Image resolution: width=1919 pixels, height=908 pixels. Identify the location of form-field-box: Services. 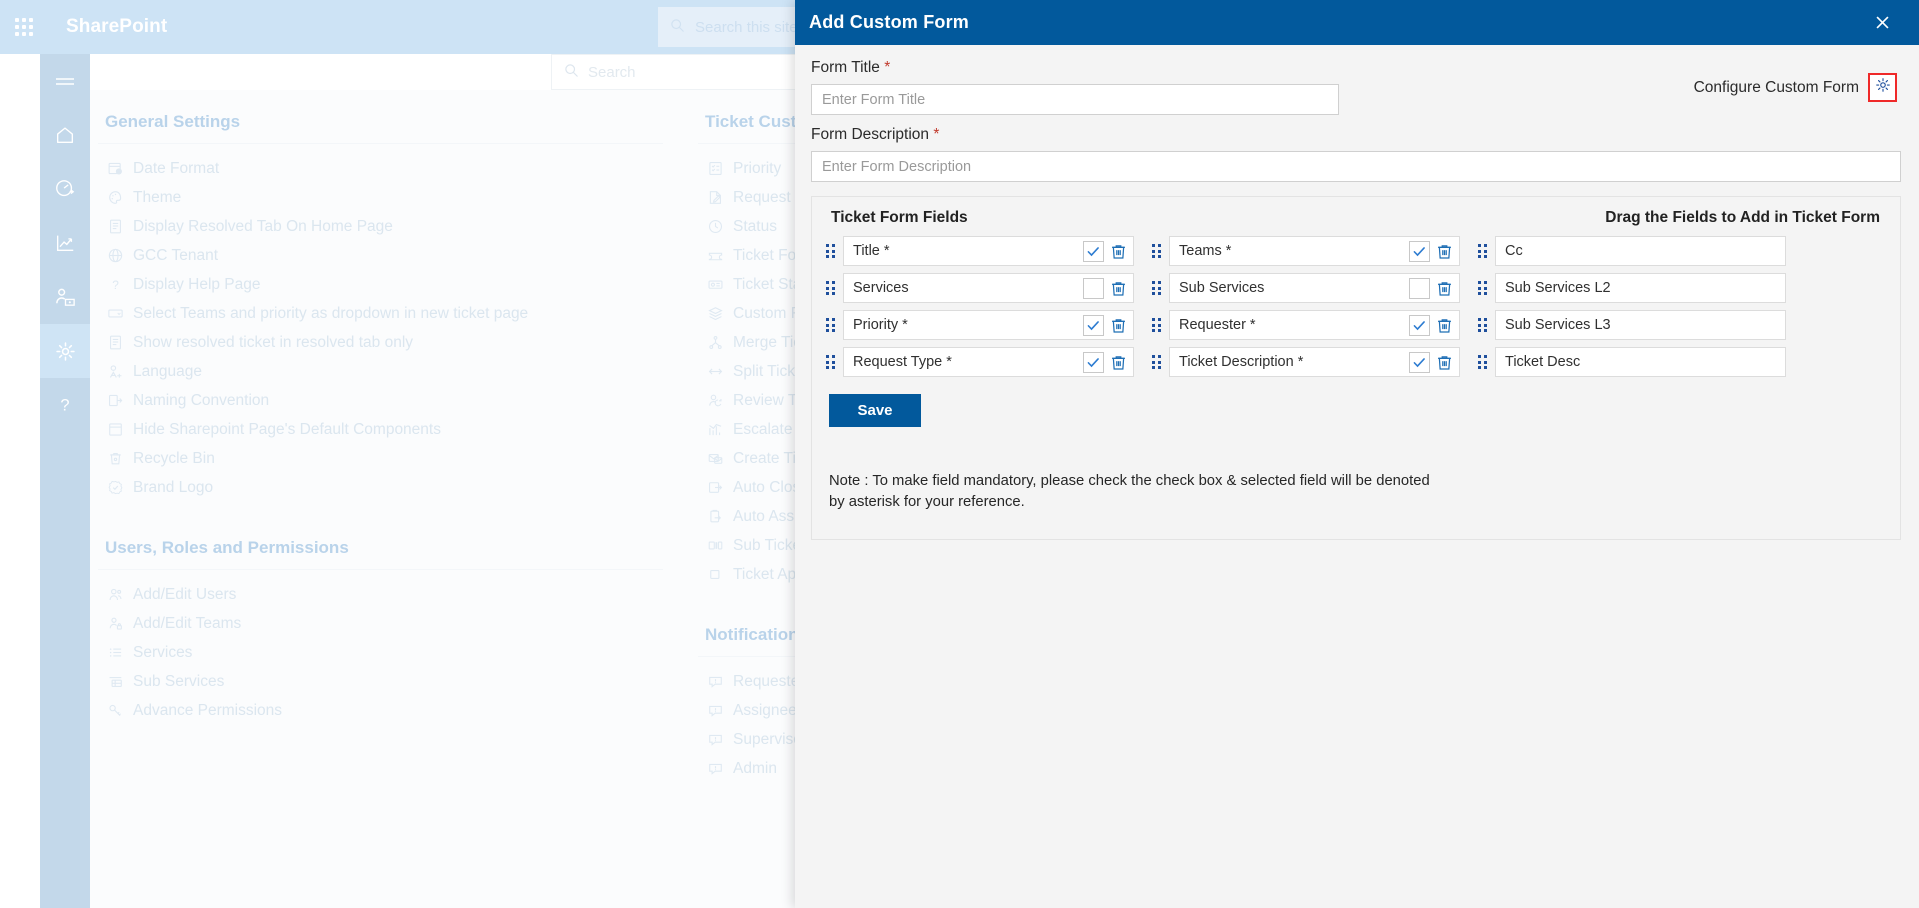
(988, 288).